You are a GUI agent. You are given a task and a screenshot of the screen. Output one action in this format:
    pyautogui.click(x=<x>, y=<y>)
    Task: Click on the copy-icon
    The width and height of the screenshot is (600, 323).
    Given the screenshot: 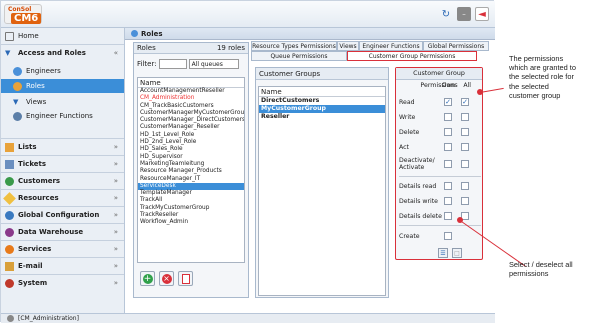 What is the action you would take?
    pyautogui.click(x=185, y=278)
    